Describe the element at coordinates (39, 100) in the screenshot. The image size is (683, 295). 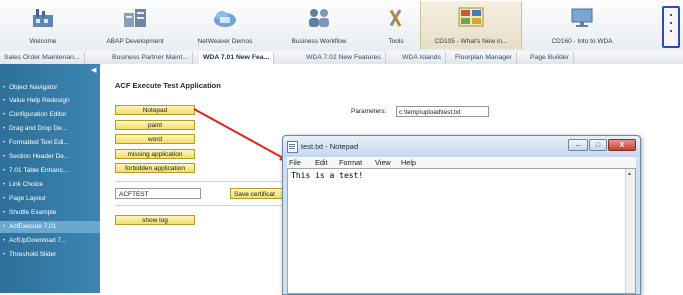
I see `nav-item-label: Value Help Redesign` at that location.